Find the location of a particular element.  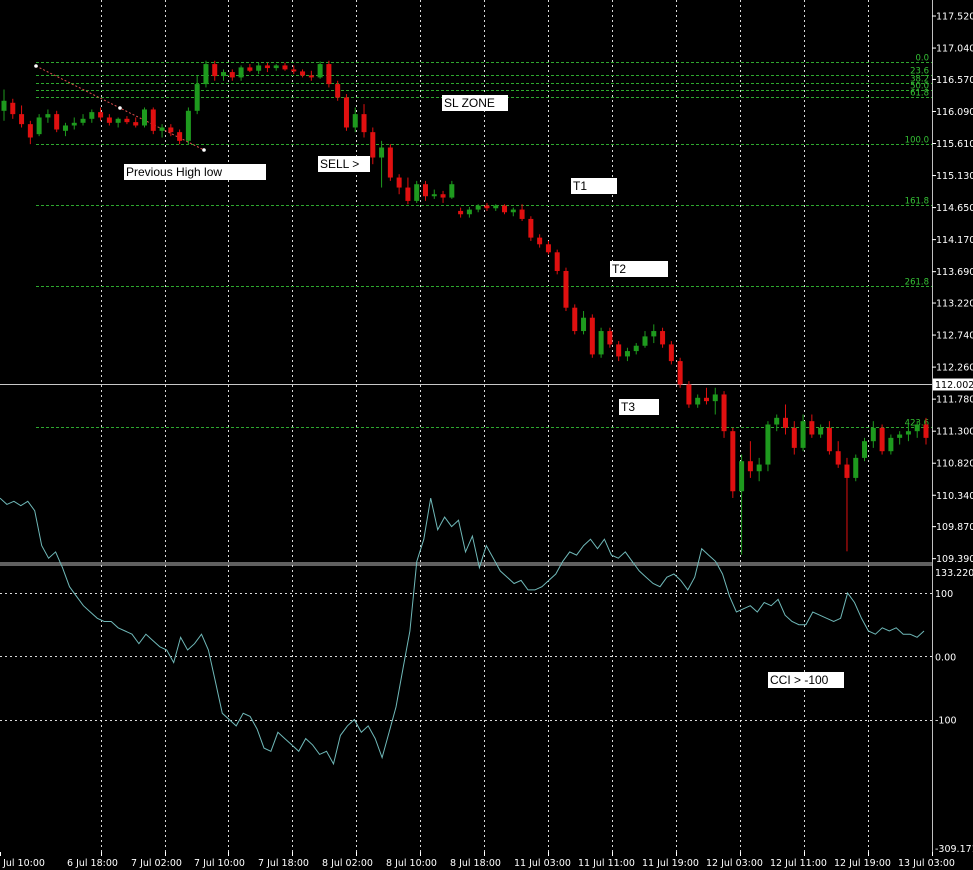

price-axis-label: 113.220 is located at coordinates (954, 304).